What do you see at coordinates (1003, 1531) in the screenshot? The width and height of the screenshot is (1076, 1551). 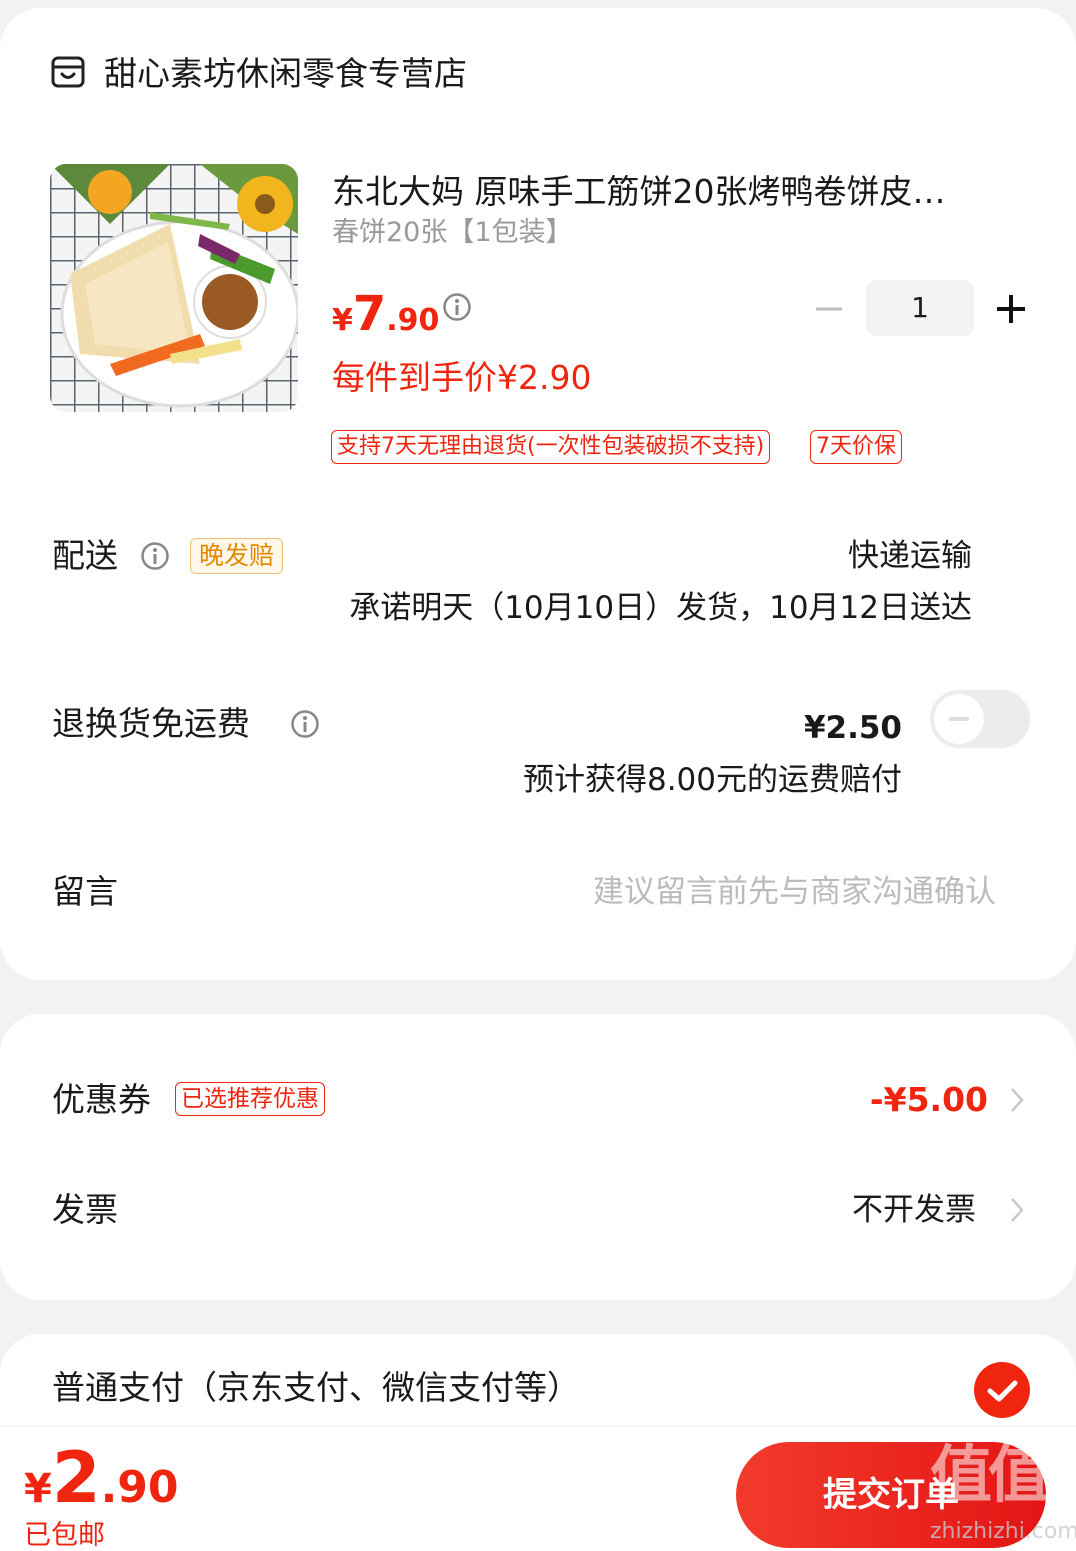 I see `watermark-url: zhizhizhi.com` at bounding box center [1003, 1531].